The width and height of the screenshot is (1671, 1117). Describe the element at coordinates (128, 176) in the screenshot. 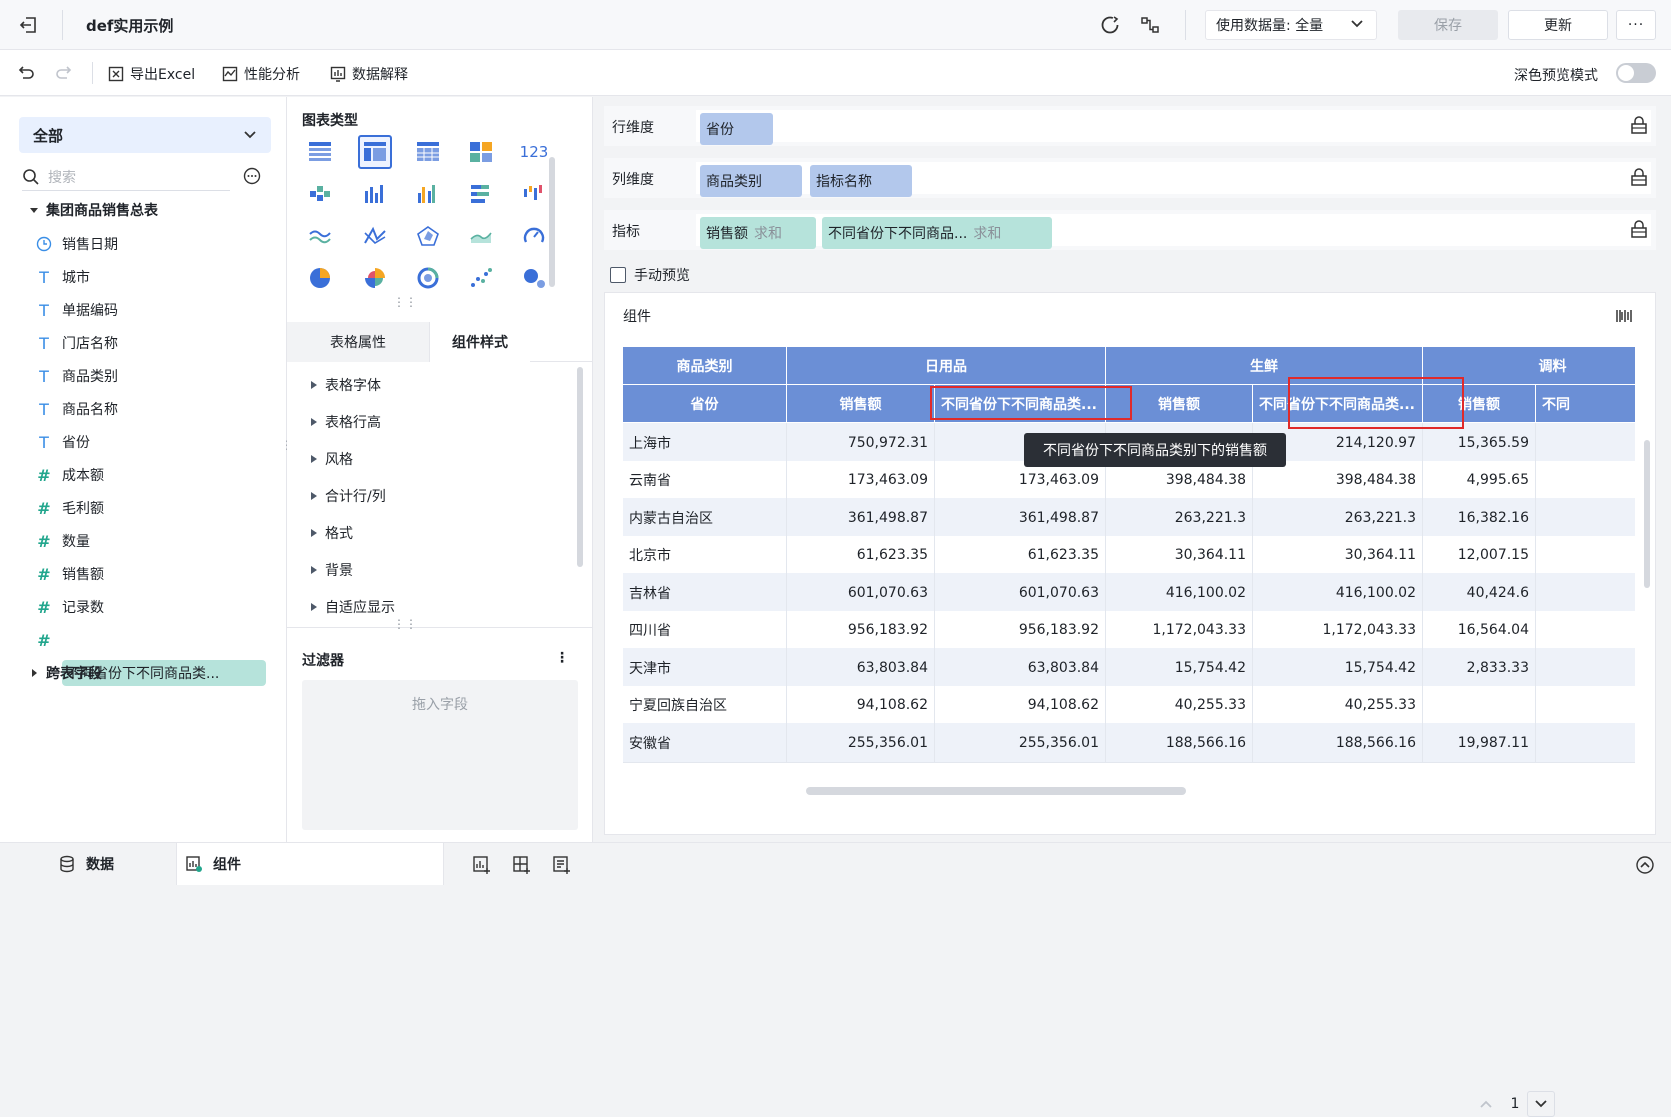

I see `search-input` at that location.